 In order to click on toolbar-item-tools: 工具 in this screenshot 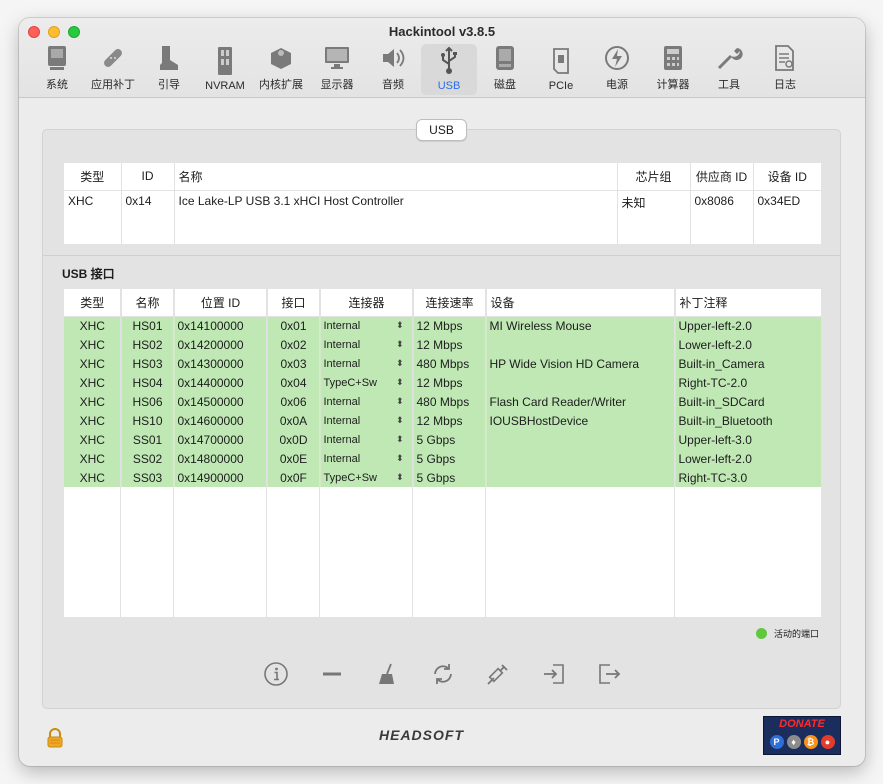, I will do `click(729, 69)`.